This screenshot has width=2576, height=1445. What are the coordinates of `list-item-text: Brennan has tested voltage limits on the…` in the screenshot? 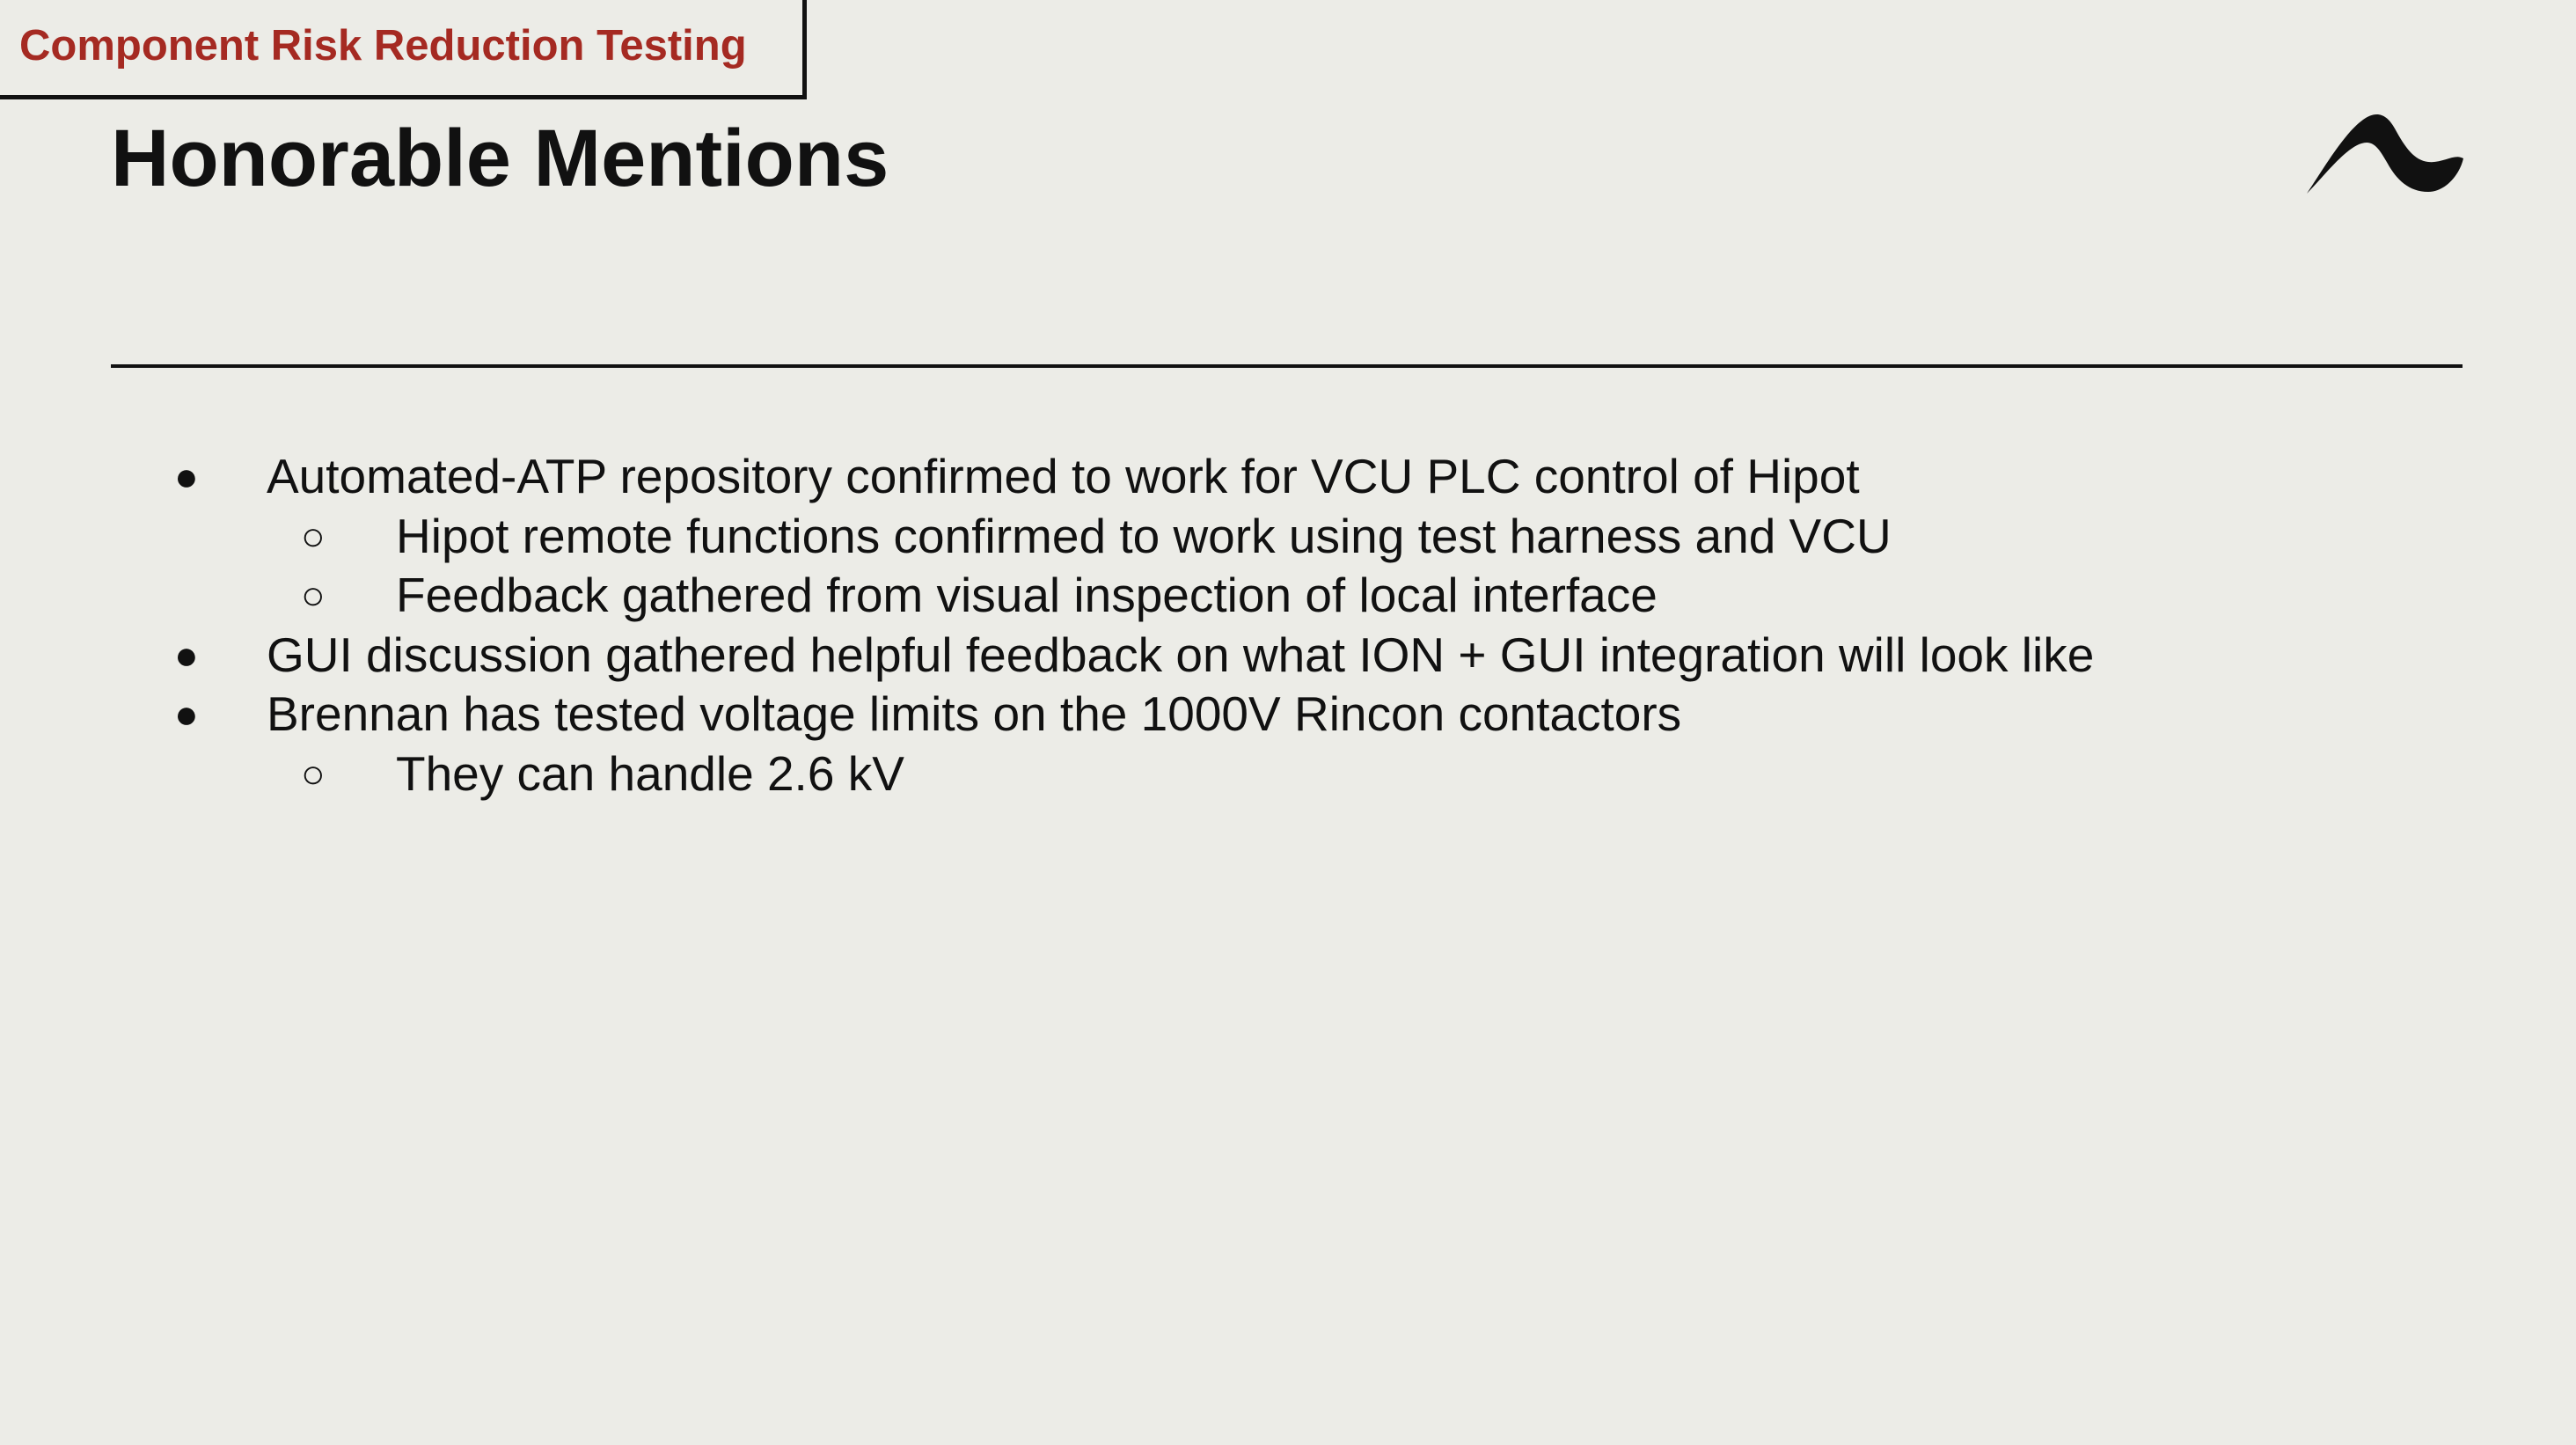 It's located at (974, 713).